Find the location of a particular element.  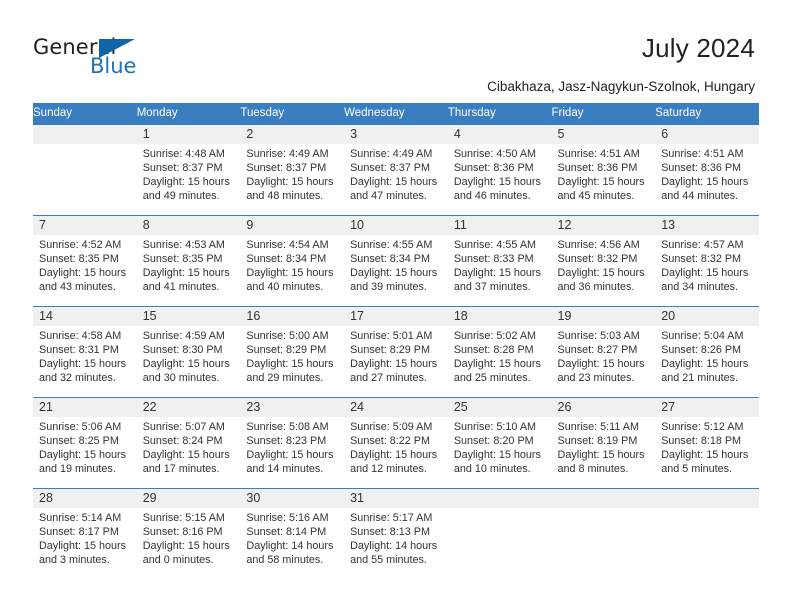

day-number: 19 is located at coordinates (603, 316).